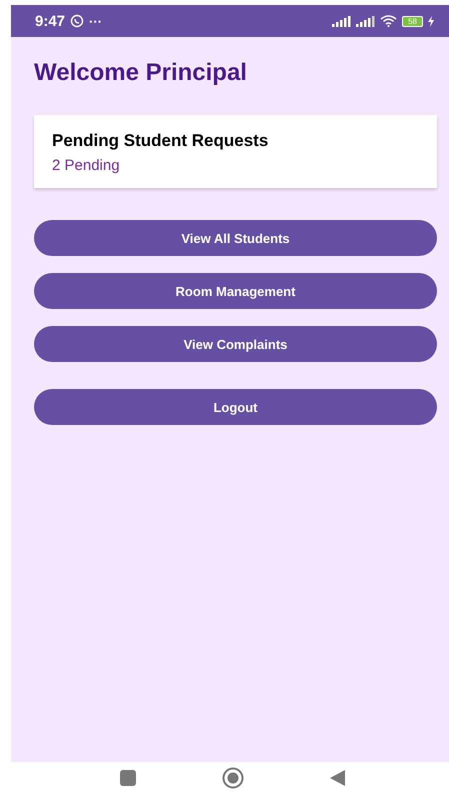 This screenshot has width=449, height=793. I want to click on battery-indicator: 58, so click(412, 21).